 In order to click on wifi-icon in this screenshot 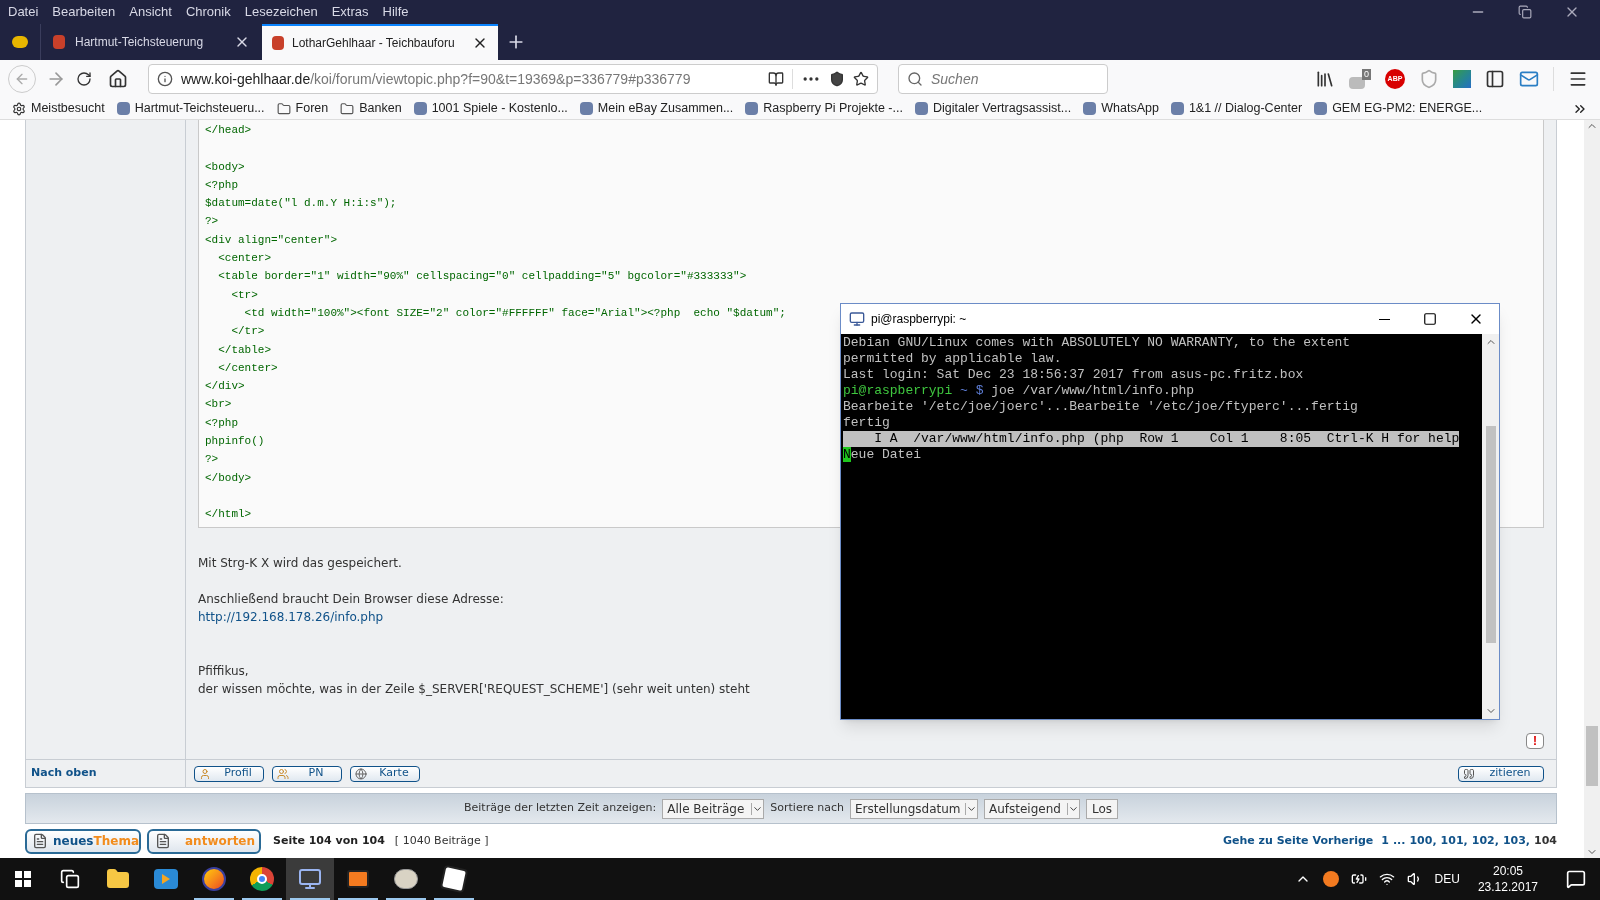, I will do `click(1386, 879)`.